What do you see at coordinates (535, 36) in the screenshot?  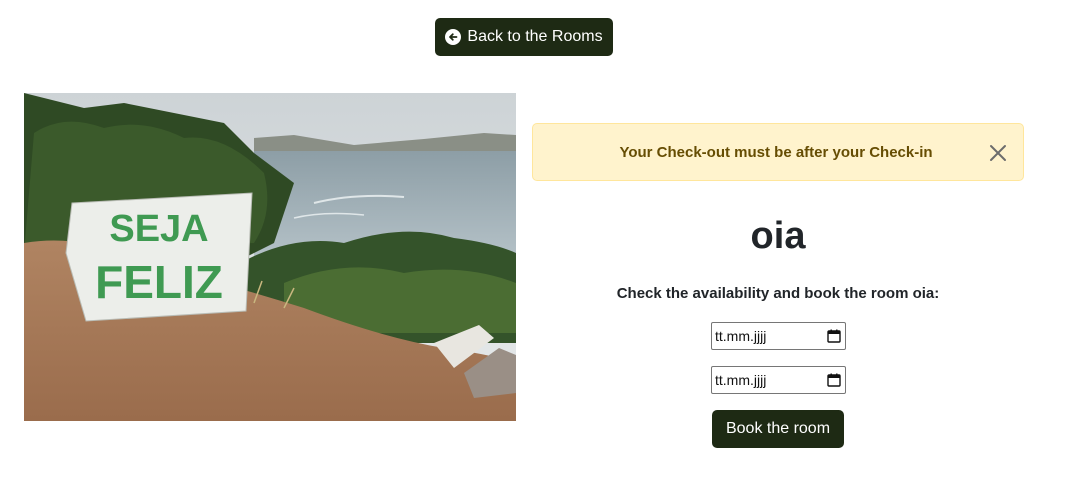 I see `back-button-label: Back to the Rooms` at bounding box center [535, 36].